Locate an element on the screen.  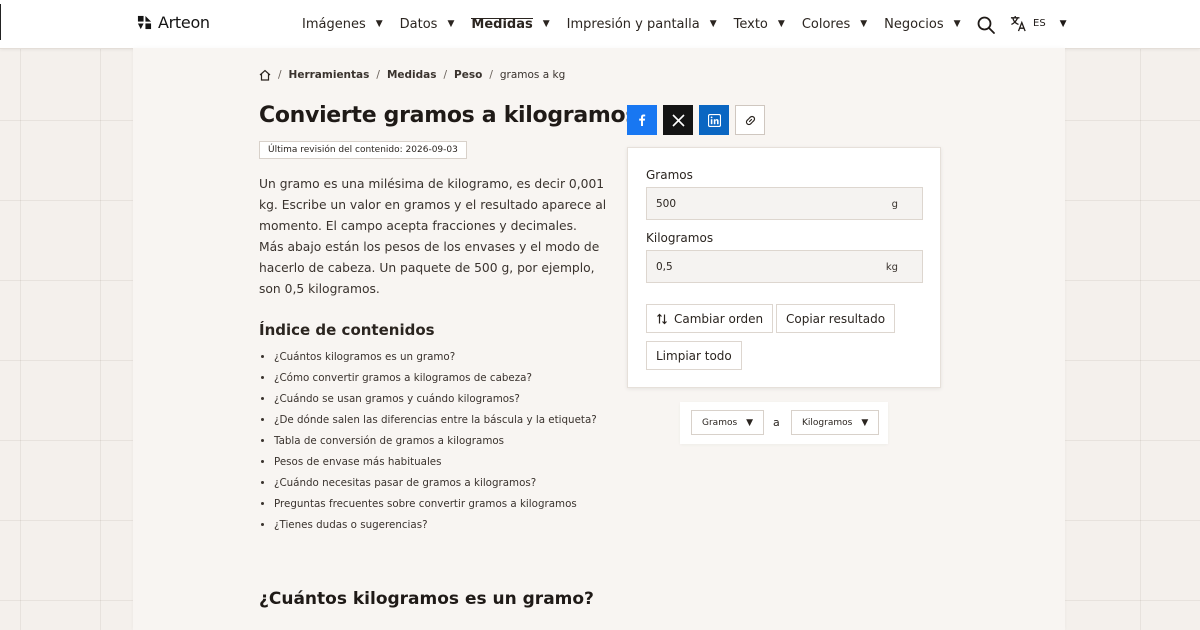
clear-all-button: Limpiar todo is located at coordinates (694, 355).